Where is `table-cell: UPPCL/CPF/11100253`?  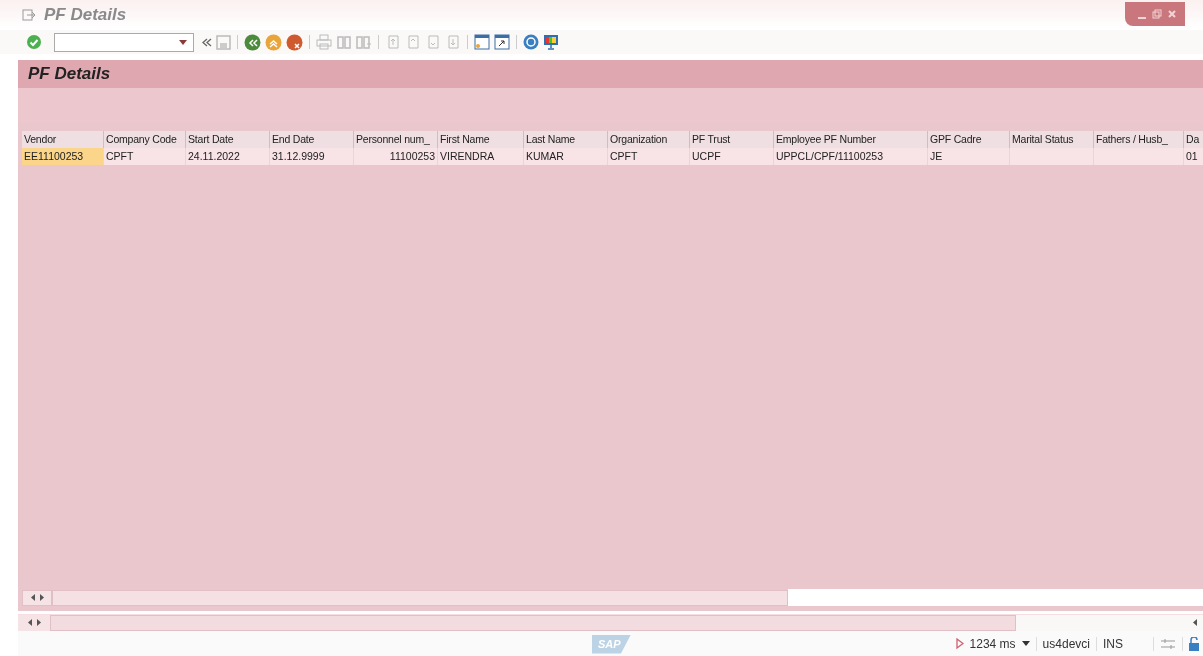
table-cell: UPPCL/CPF/11100253 is located at coordinates (851, 156).